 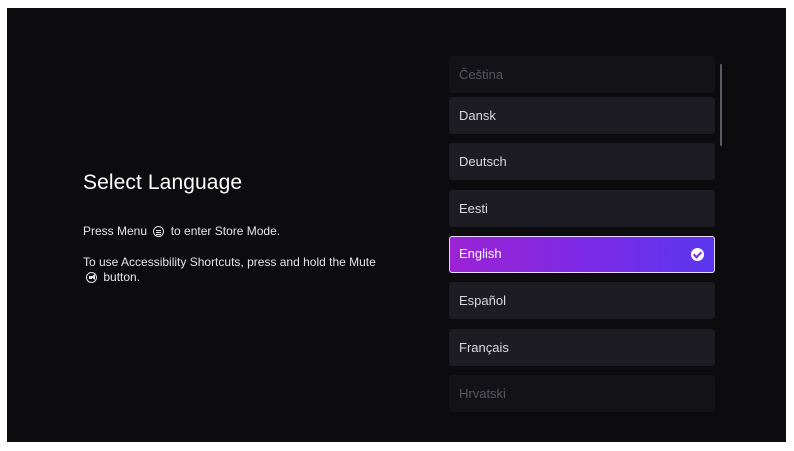 What do you see at coordinates (122, 277) in the screenshot?
I see `accessibility-hint-text-after: button.` at bounding box center [122, 277].